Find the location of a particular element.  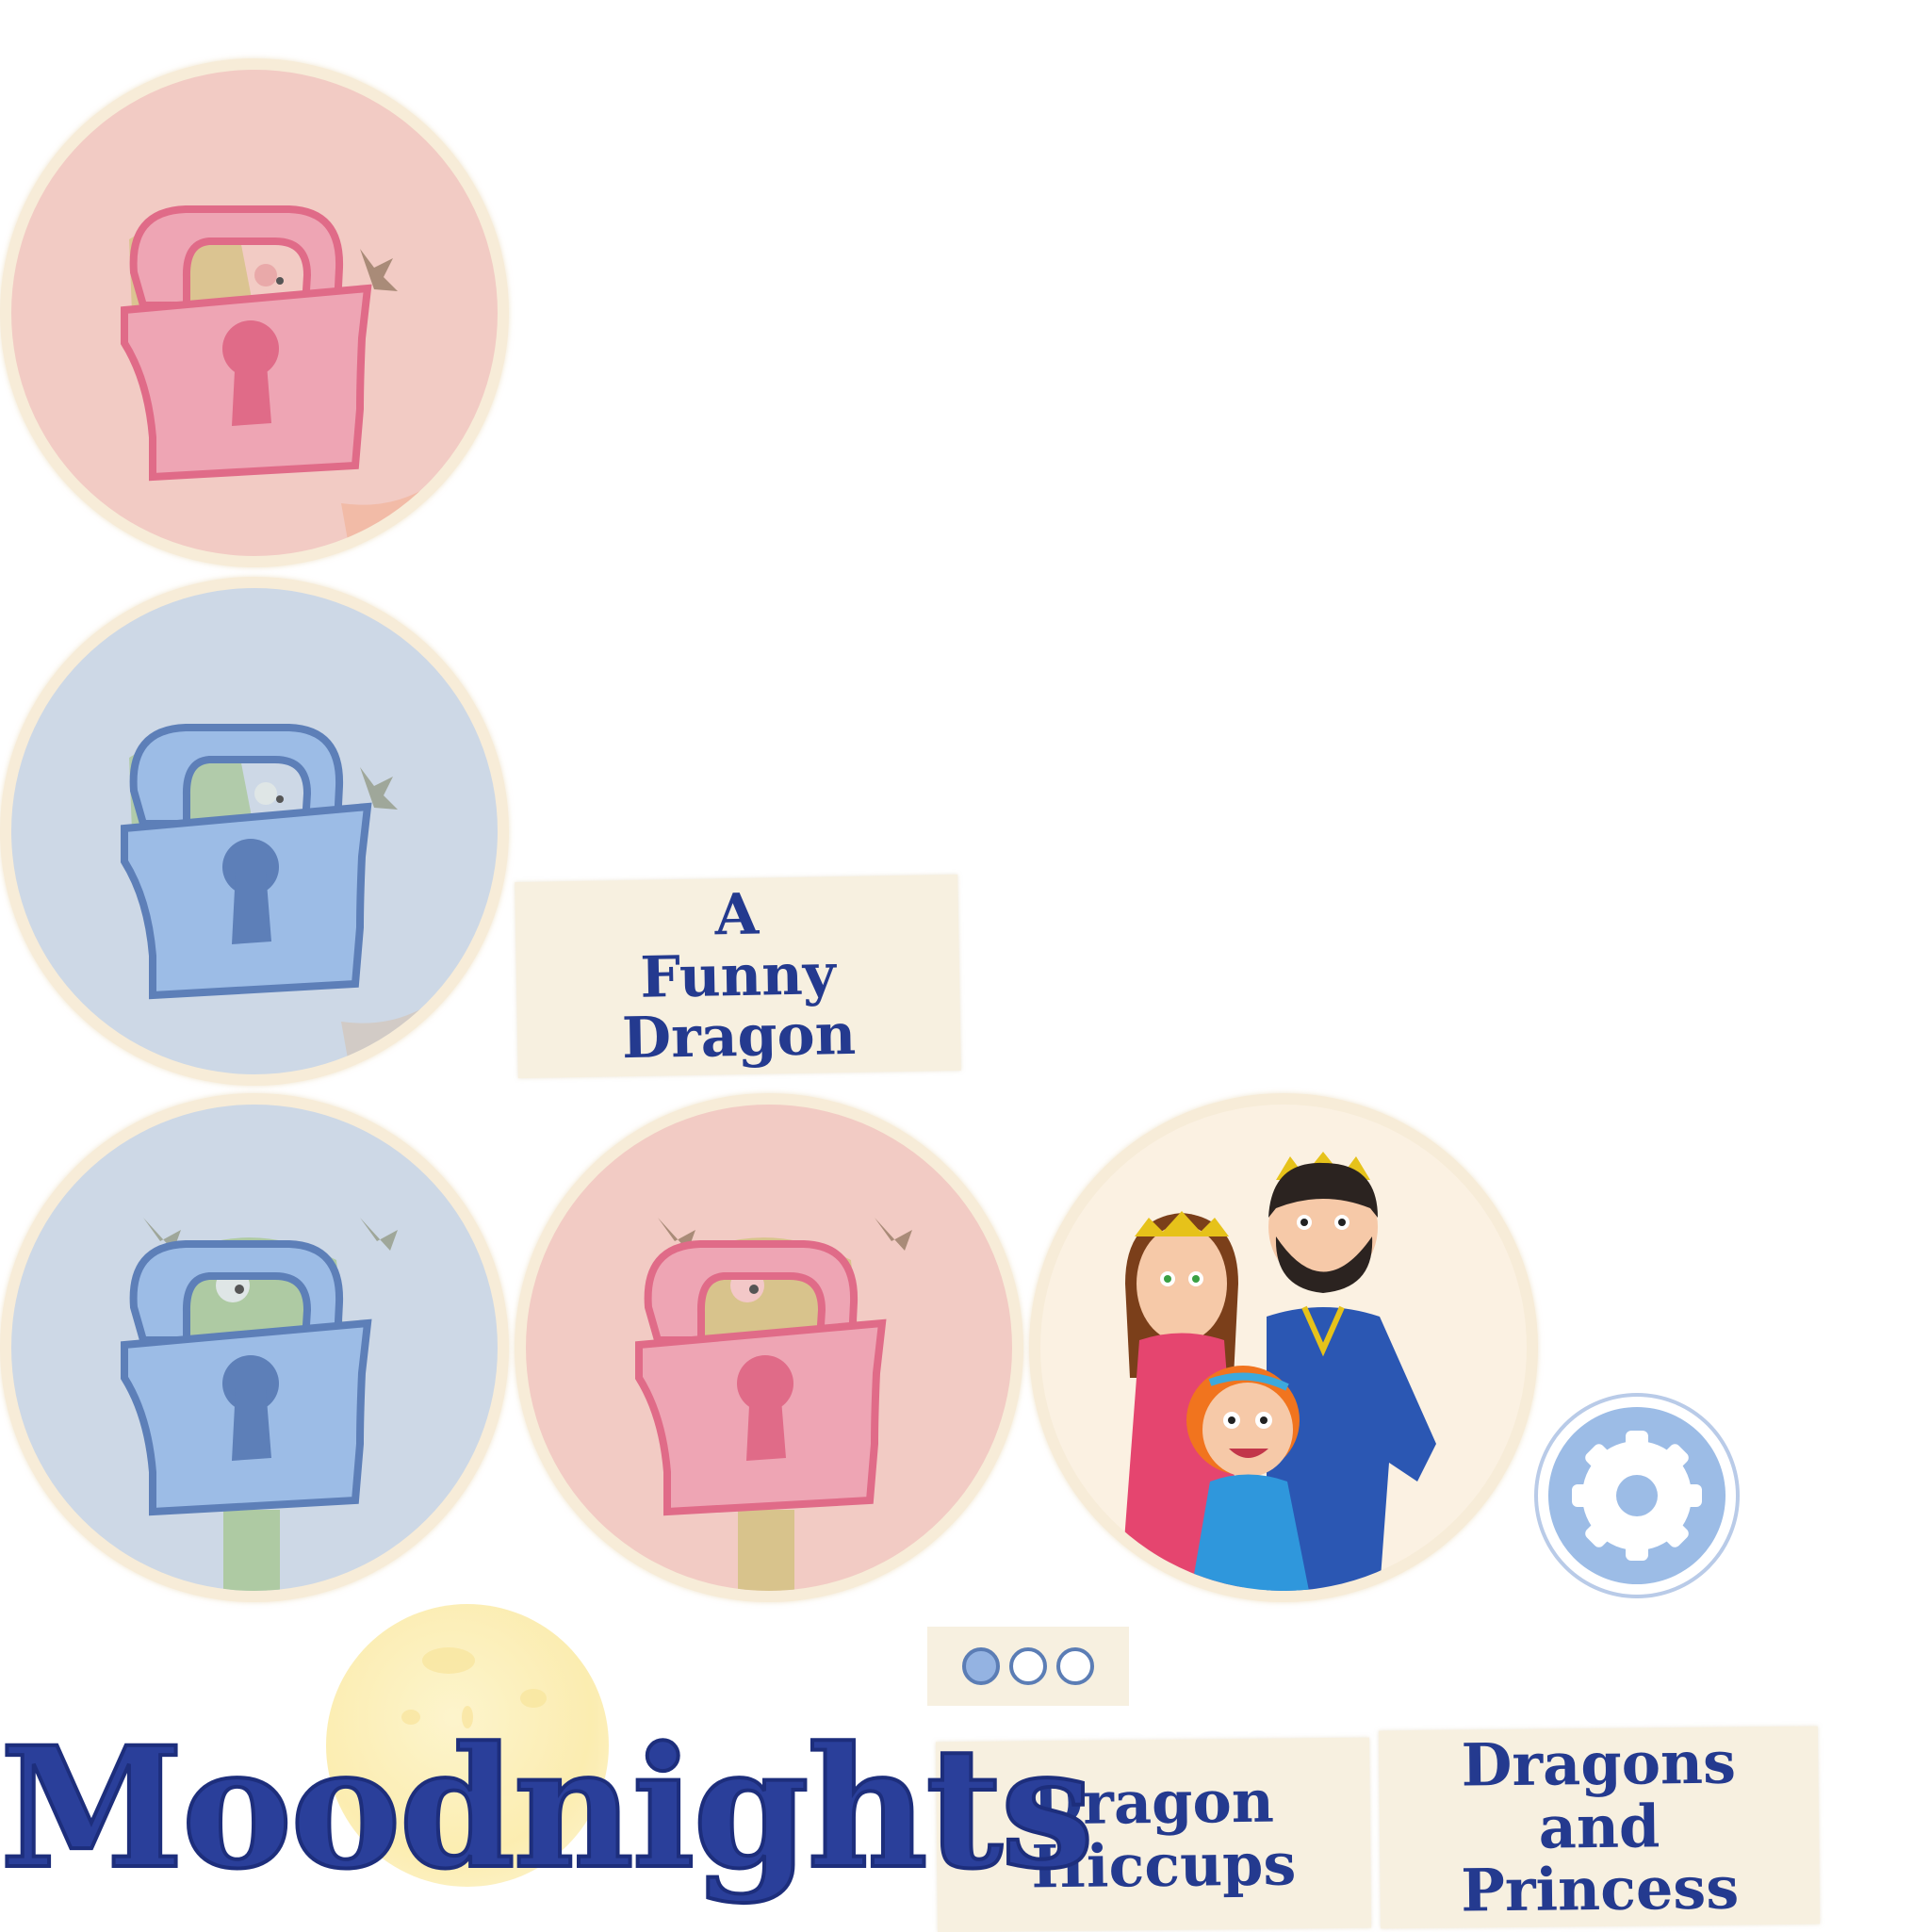

story-label-a-funny-dragon: A Funny Dragon is located at coordinates (738, 976).